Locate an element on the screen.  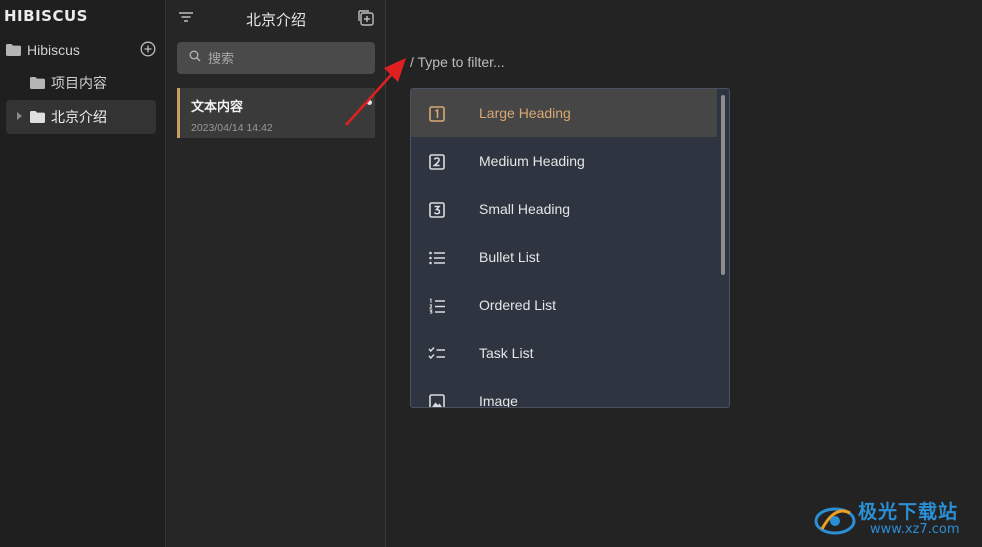
app-logo: HIBISCUS is located at coordinates (46, 16).